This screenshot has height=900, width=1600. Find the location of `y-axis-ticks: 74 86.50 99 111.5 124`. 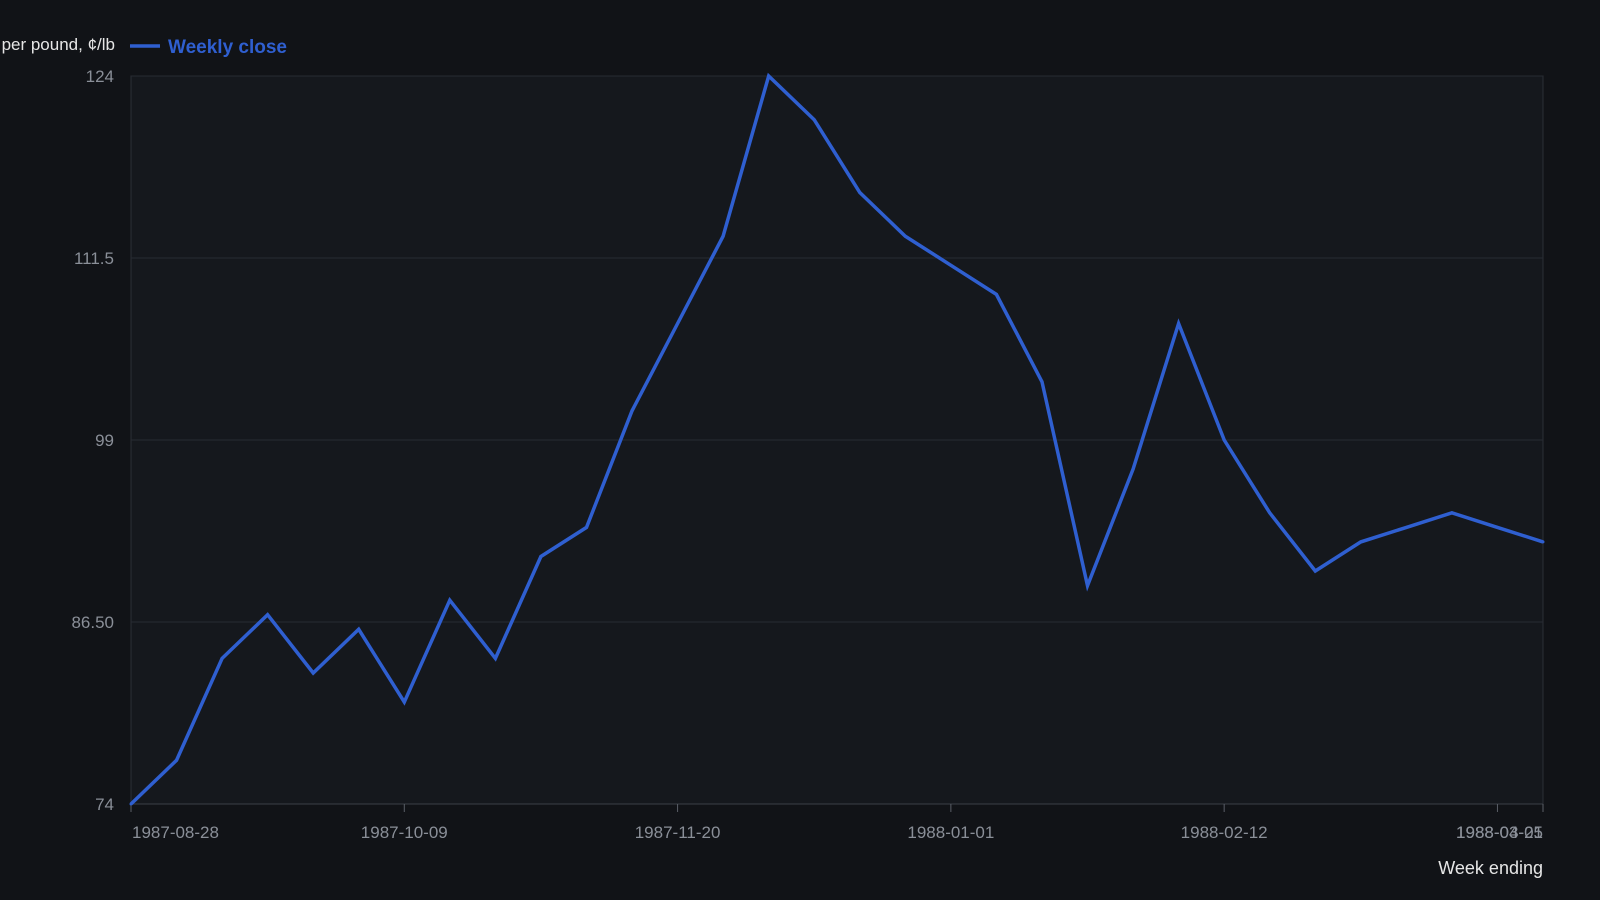

y-axis-ticks: 74 86.50 99 111.5 124 is located at coordinates (92, 440).